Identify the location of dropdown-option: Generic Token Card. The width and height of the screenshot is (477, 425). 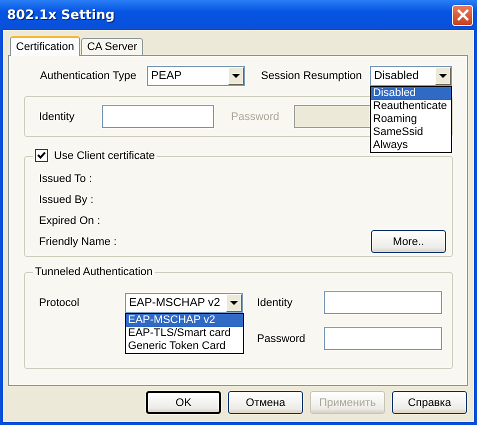
(184, 346).